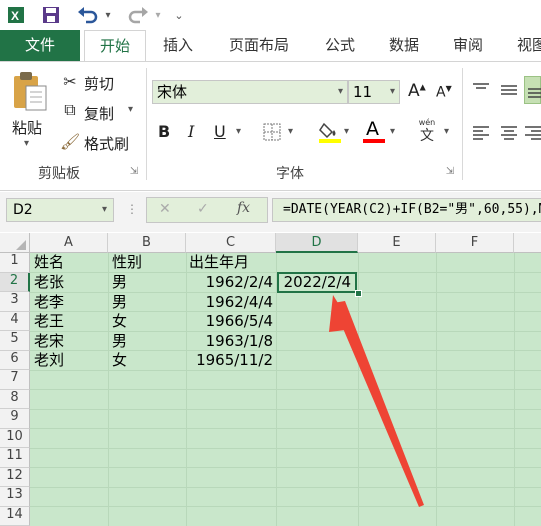 The width and height of the screenshot is (541, 526). Describe the element at coordinates (290, 174) in the screenshot. I see `font-group-label: 字体` at that location.